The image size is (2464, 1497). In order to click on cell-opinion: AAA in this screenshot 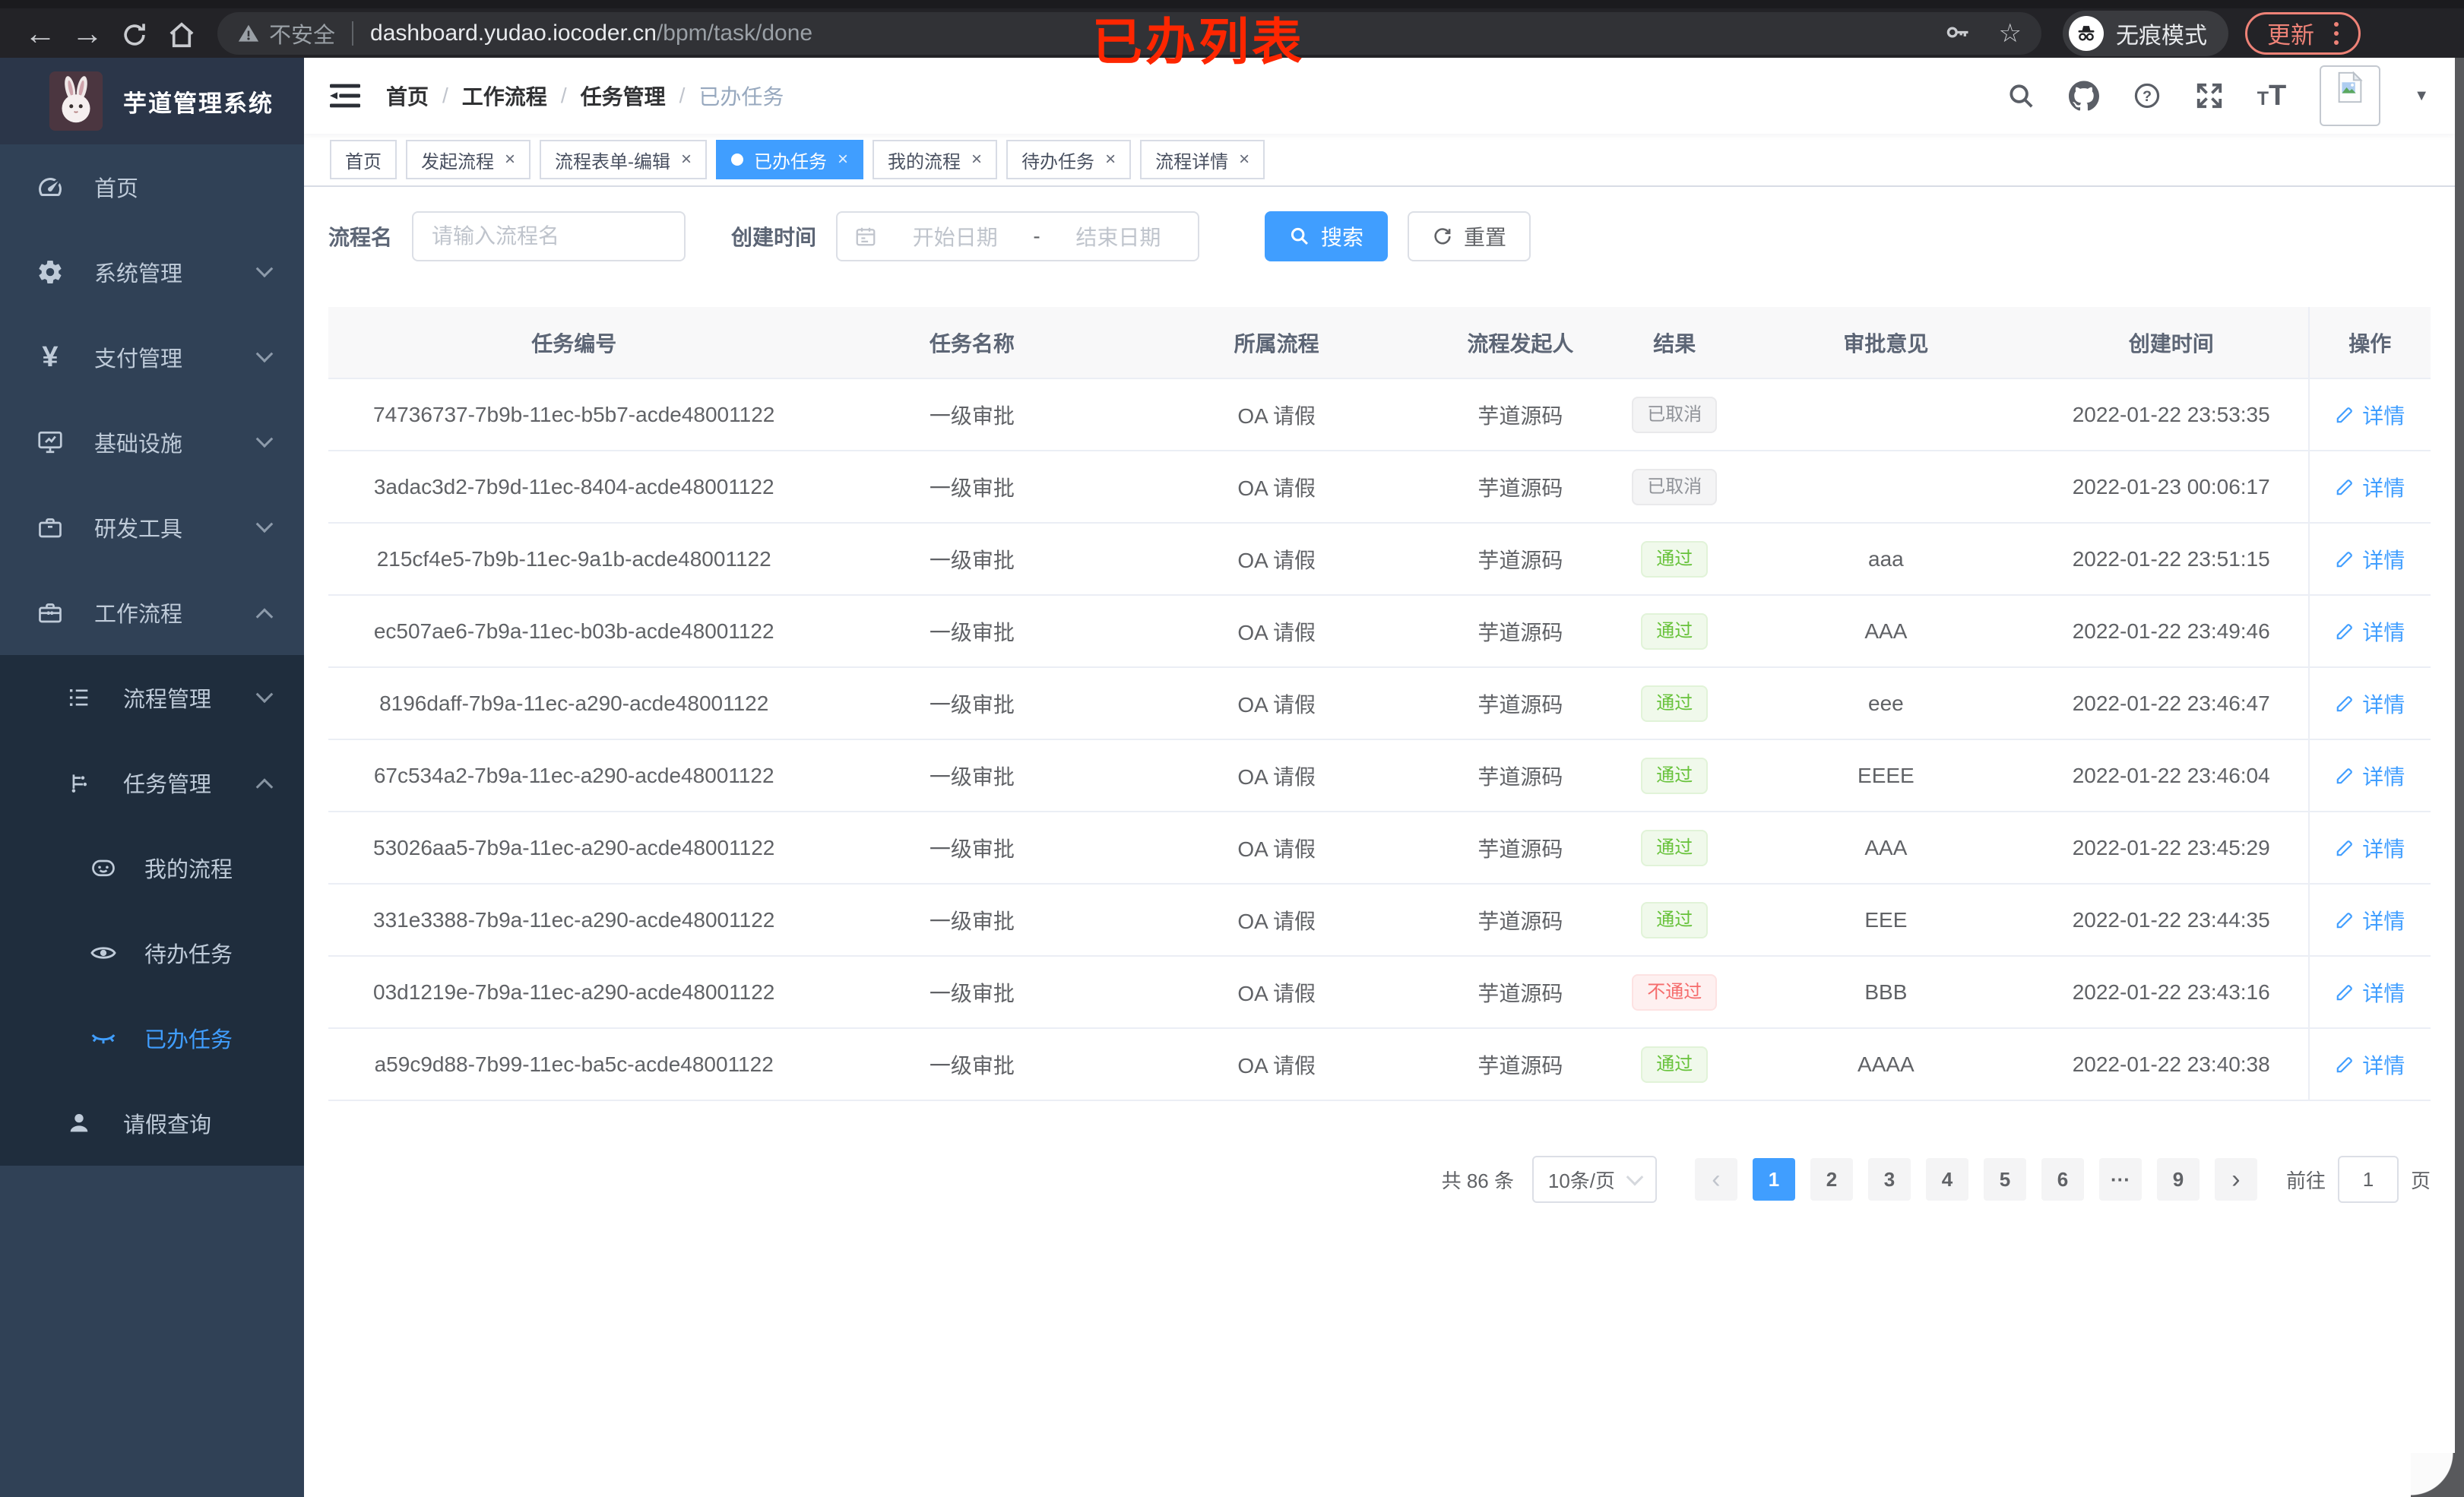, I will do `click(1886, 631)`.